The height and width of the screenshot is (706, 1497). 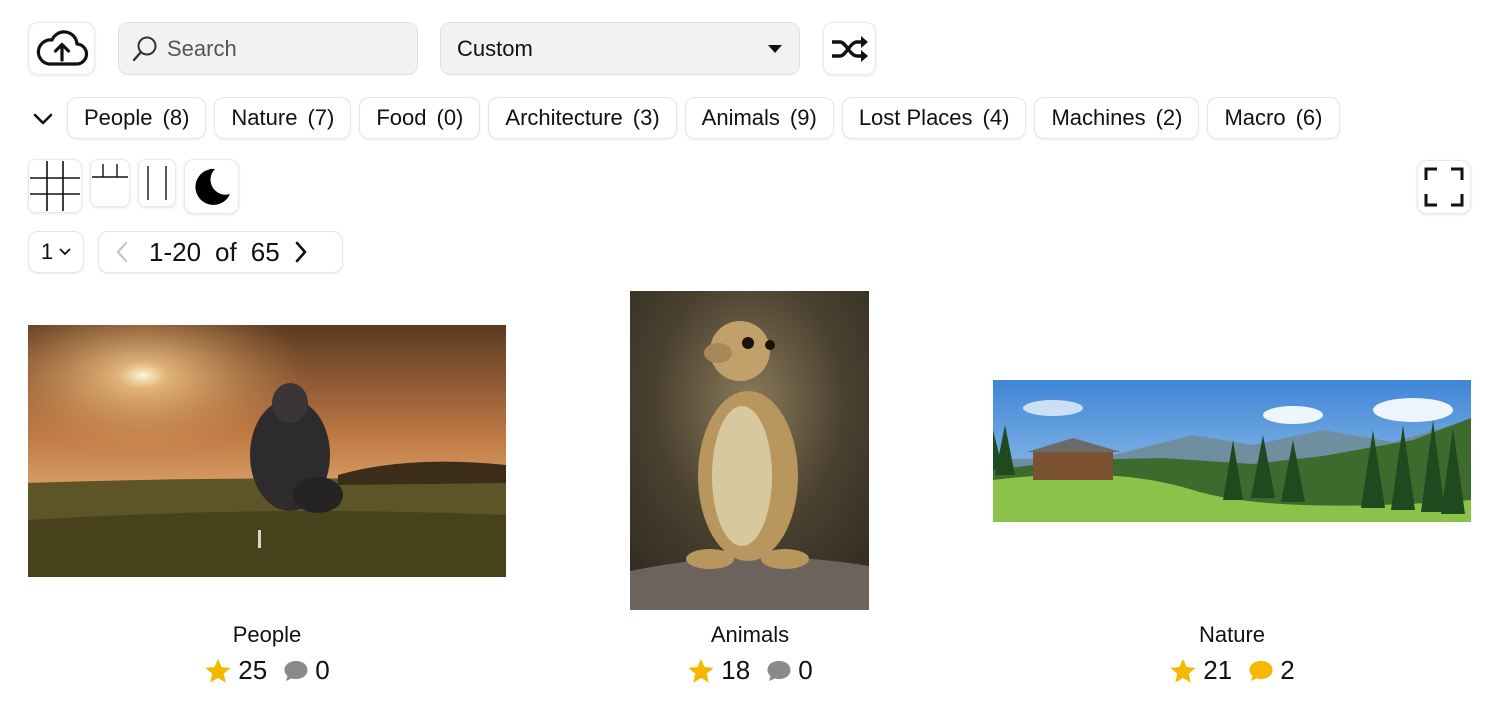 I want to click on category-label: Macro, so click(x=1255, y=117).